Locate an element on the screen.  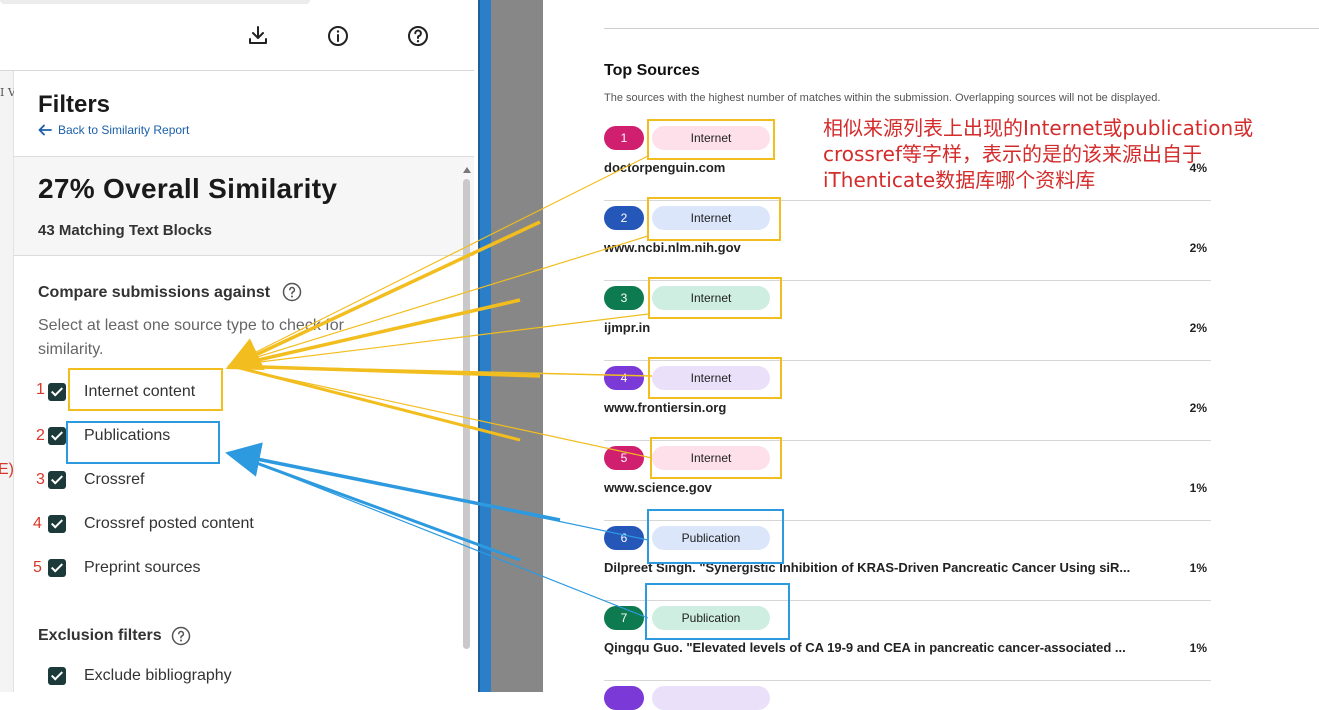
annotation-number: 2 is located at coordinates (40, 435).